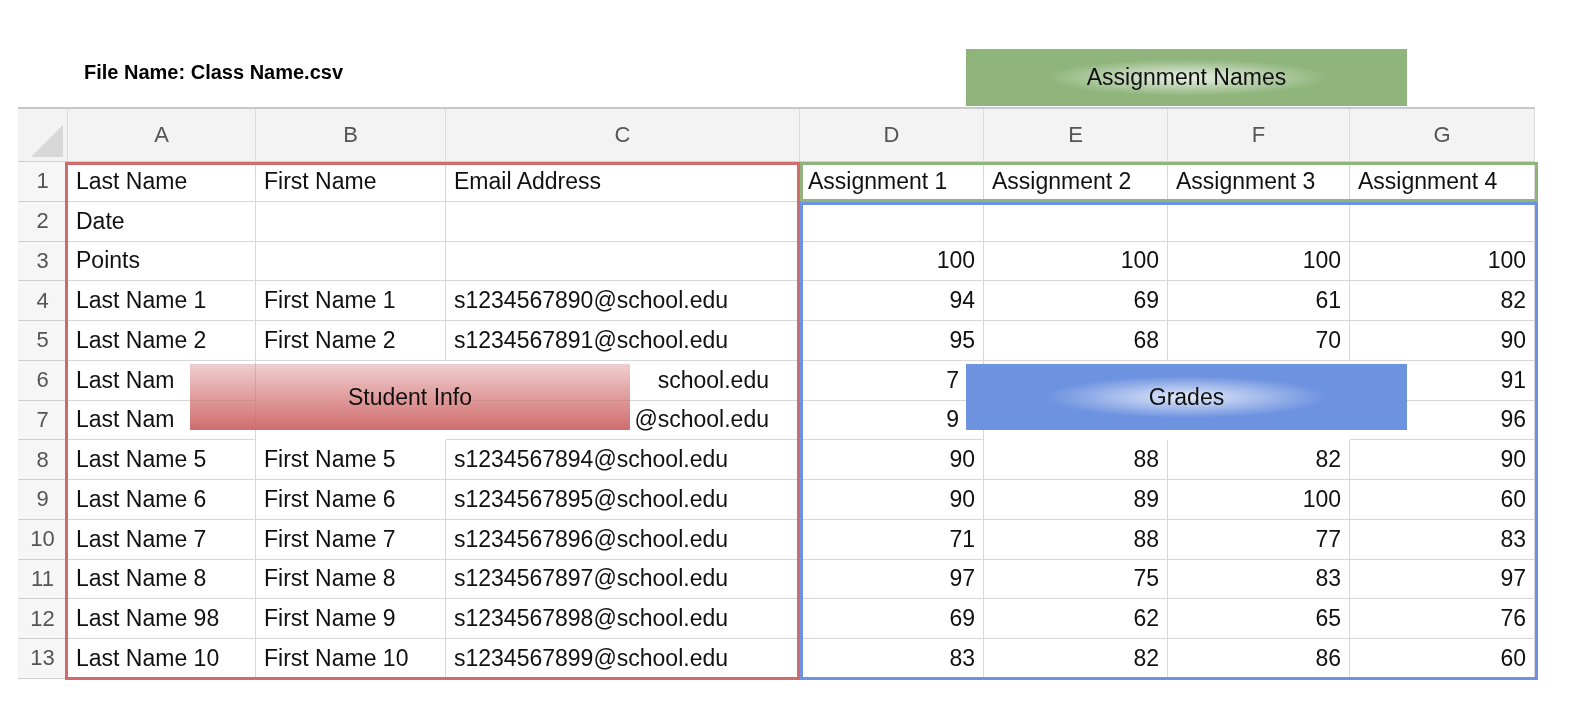 The width and height of the screenshot is (1580, 706). Describe the element at coordinates (43, 460) in the screenshot. I see `row-header: 8` at that location.